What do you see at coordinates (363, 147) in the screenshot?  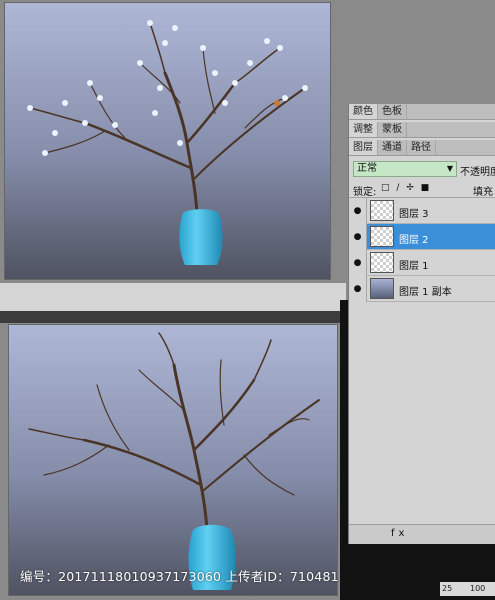 I see `tab-layers: 图层` at bounding box center [363, 147].